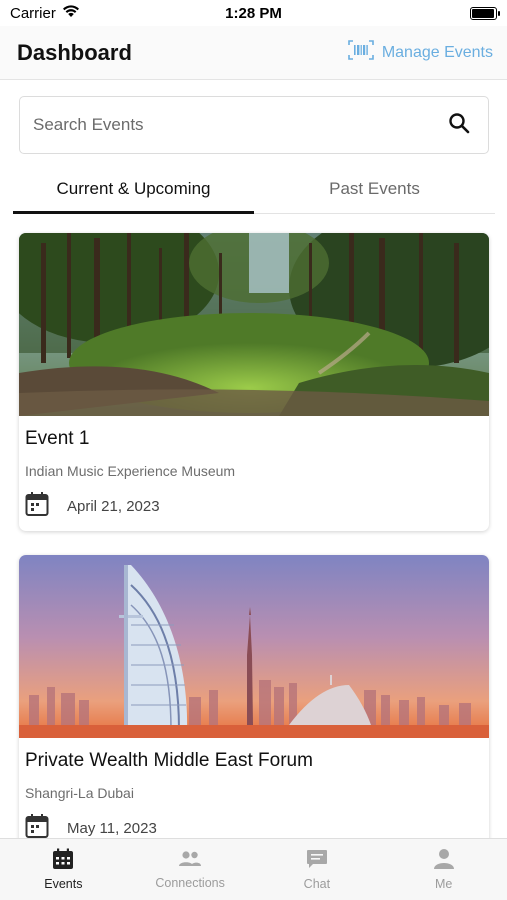 The height and width of the screenshot is (900, 507). I want to click on nav-connections: Connections, so click(190, 869).